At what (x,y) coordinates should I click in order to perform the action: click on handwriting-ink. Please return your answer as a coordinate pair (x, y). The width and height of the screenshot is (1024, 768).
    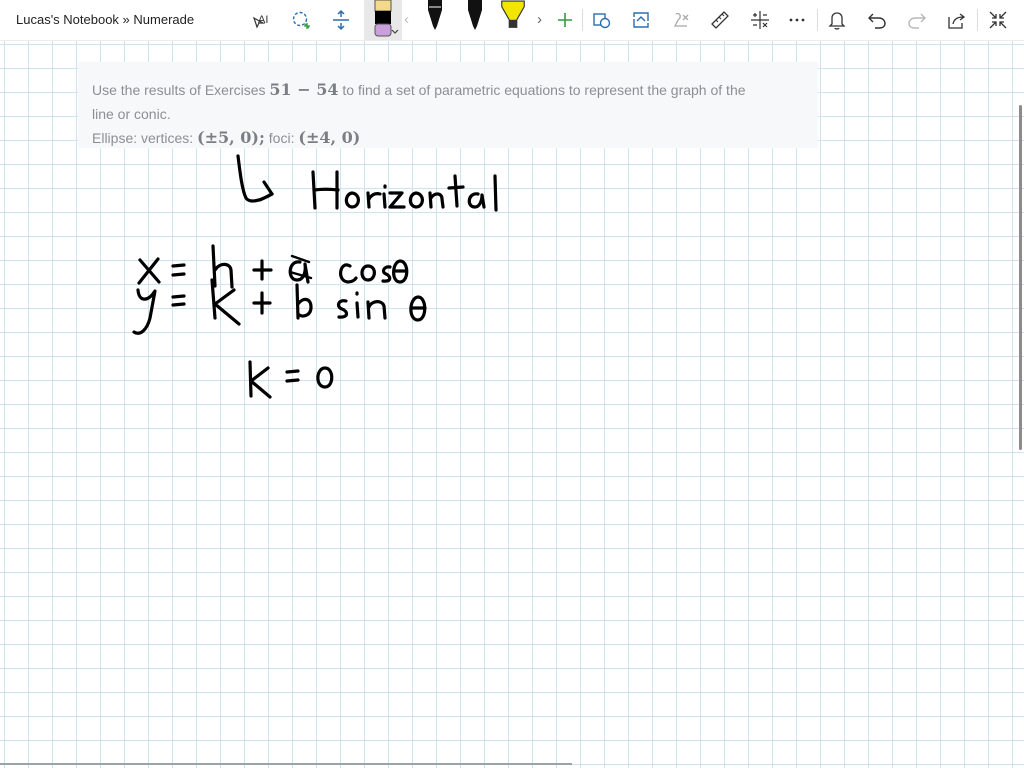
    Looking at the image, I should click on (315, 276).